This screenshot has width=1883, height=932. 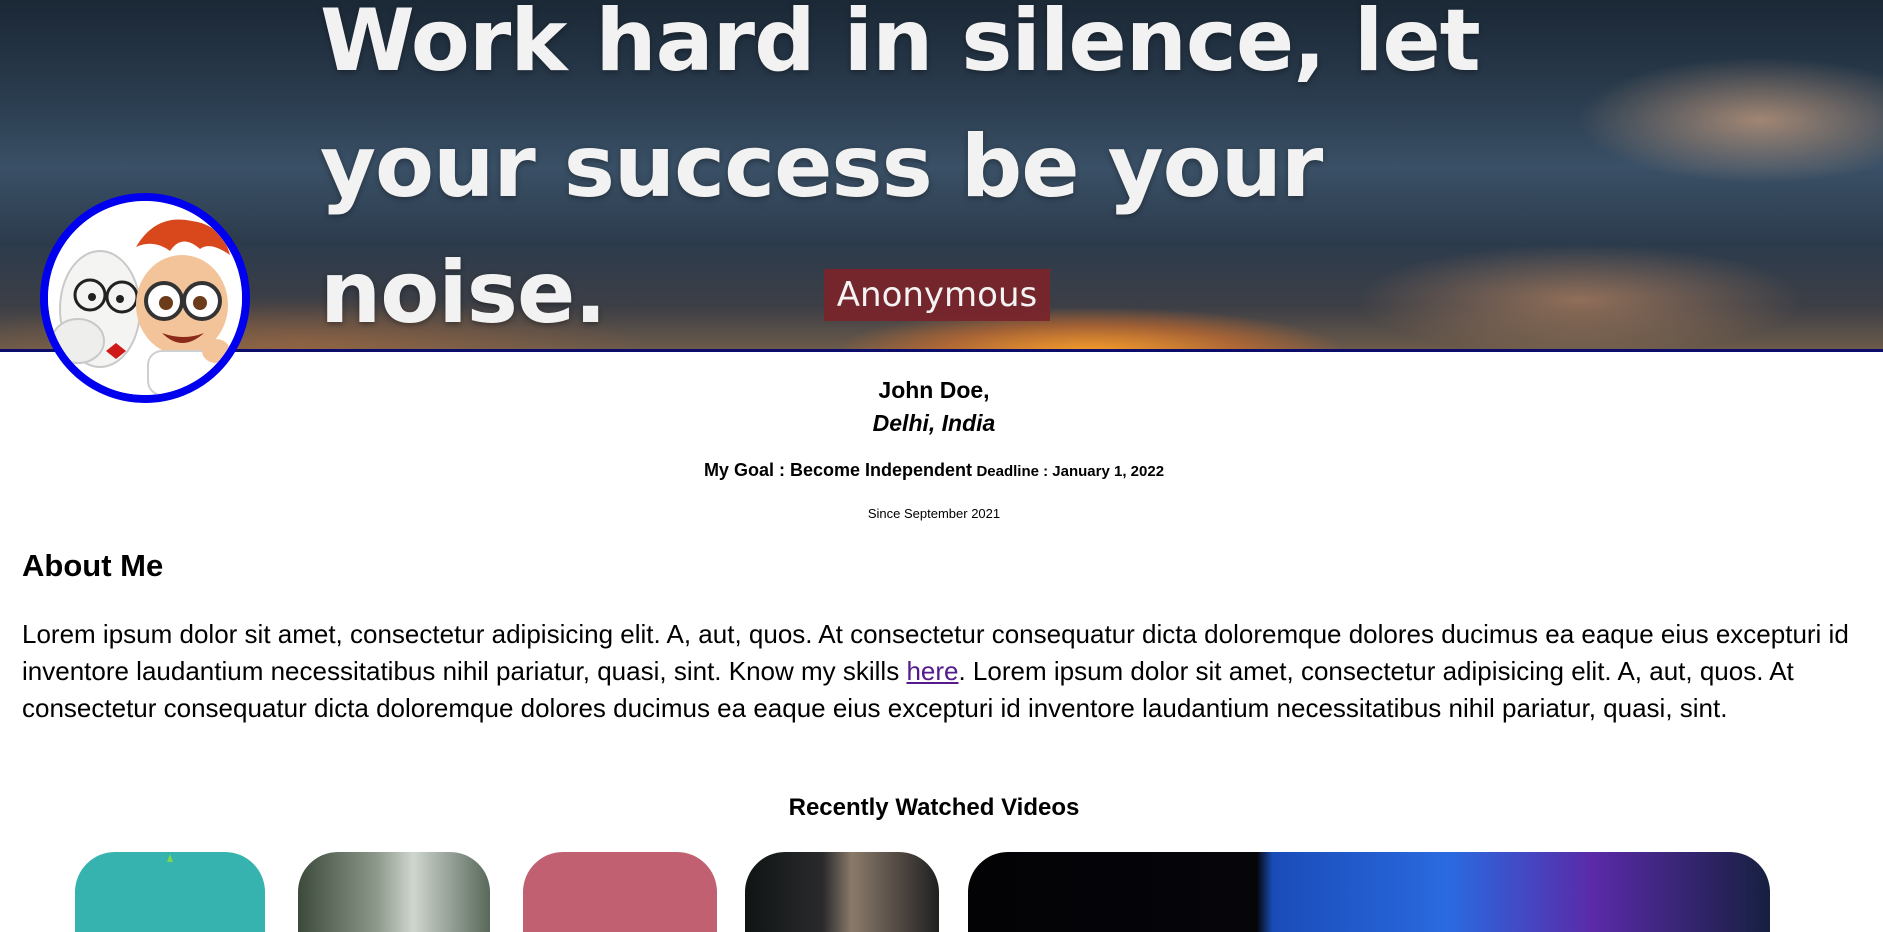 What do you see at coordinates (1070, 471) in the screenshot?
I see `deadline-text: Deadline : January 1, 2022` at bounding box center [1070, 471].